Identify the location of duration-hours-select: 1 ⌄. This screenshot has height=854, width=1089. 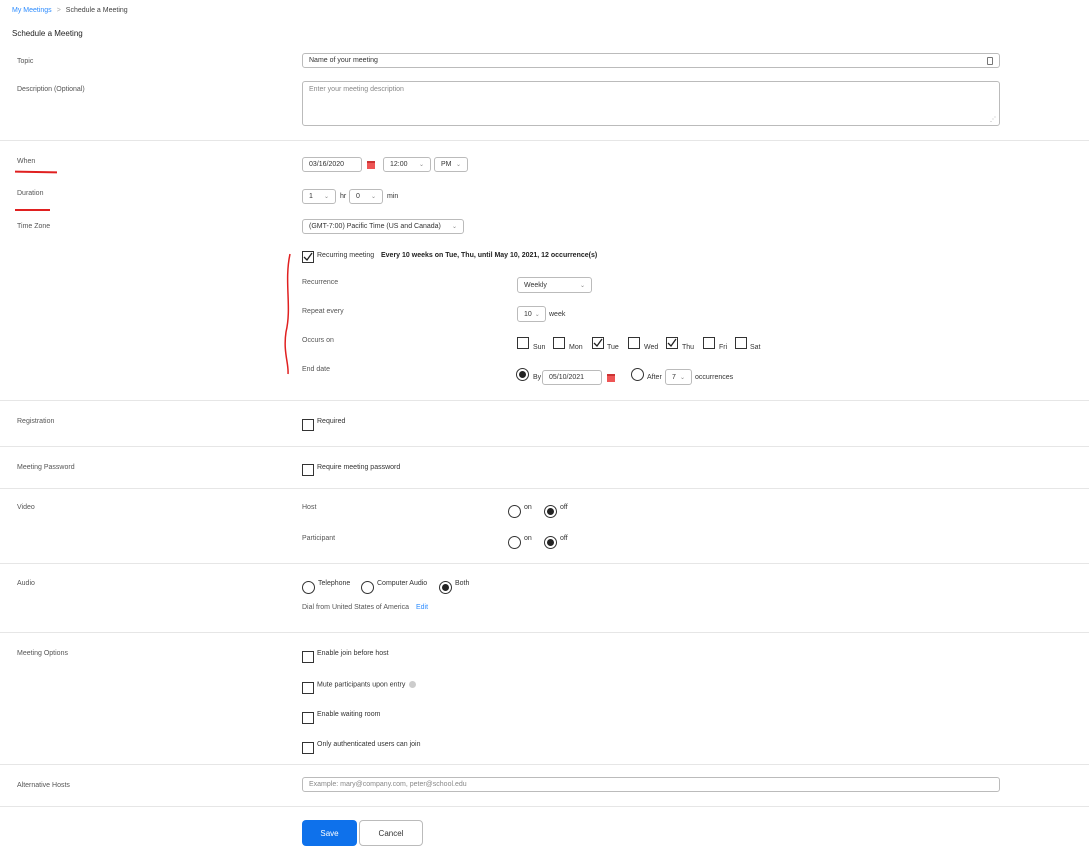
(319, 196).